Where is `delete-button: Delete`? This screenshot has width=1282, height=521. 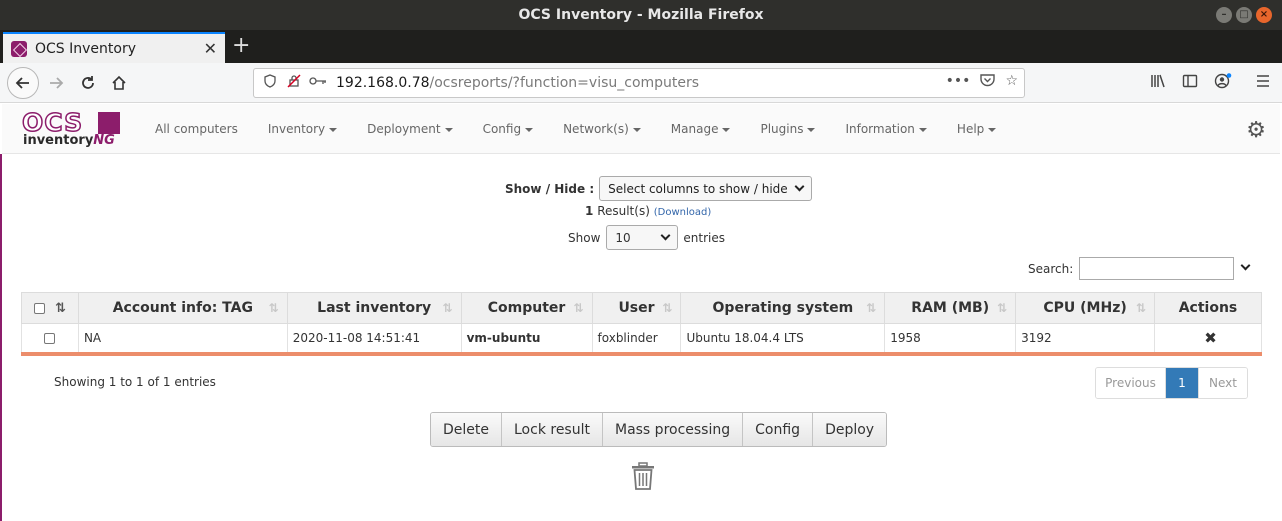
delete-button: Delete is located at coordinates (466, 429).